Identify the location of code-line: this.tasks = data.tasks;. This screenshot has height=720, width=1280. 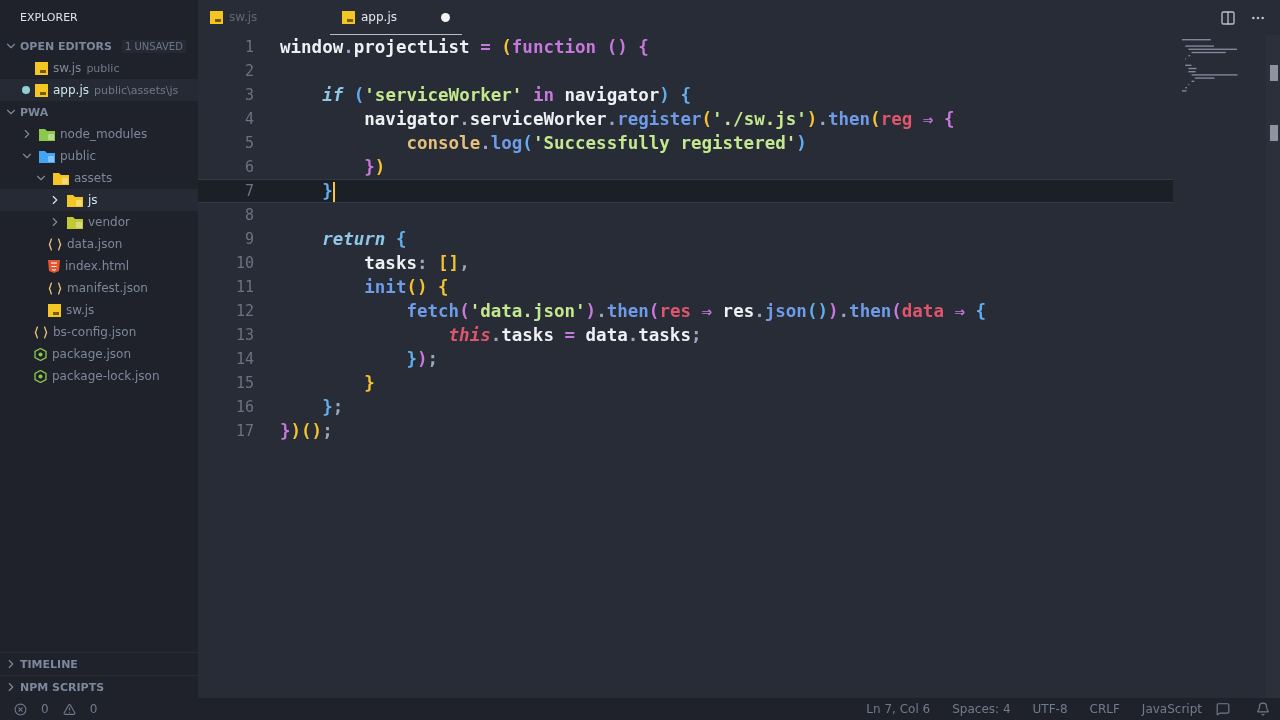
(574, 335).